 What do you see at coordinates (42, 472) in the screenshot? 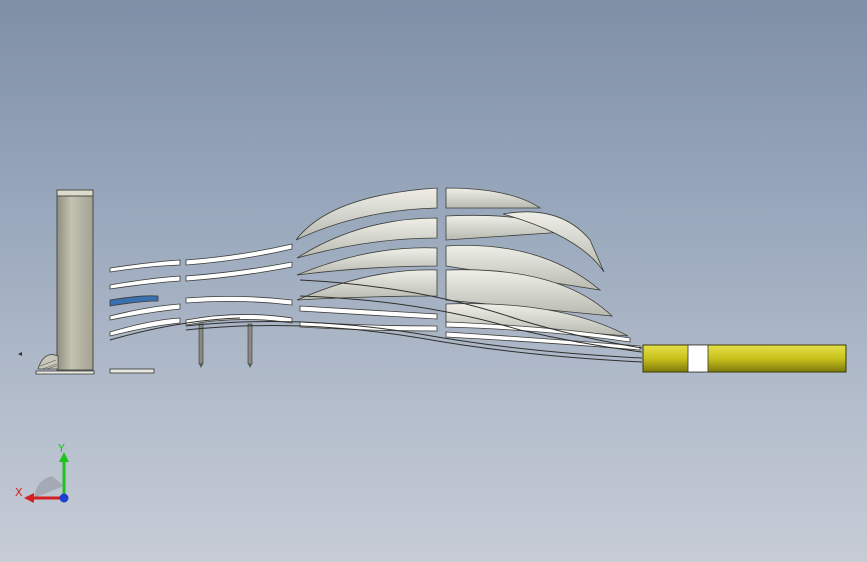
I see `coordinate-triad-icon: Y X` at bounding box center [42, 472].